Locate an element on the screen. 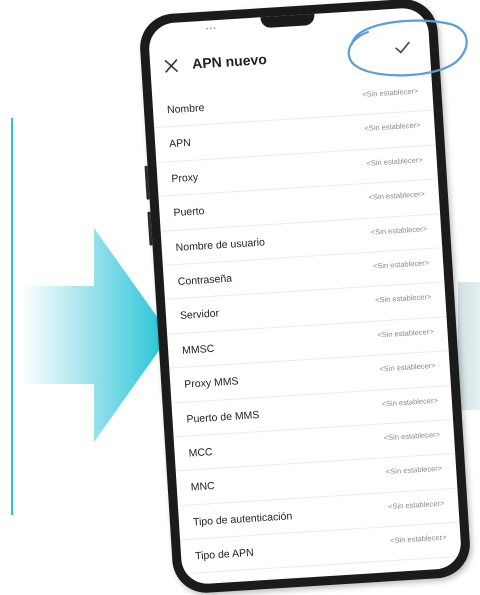 The height and width of the screenshot is (595, 480). field-label: MCC is located at coordinates (200, 453).